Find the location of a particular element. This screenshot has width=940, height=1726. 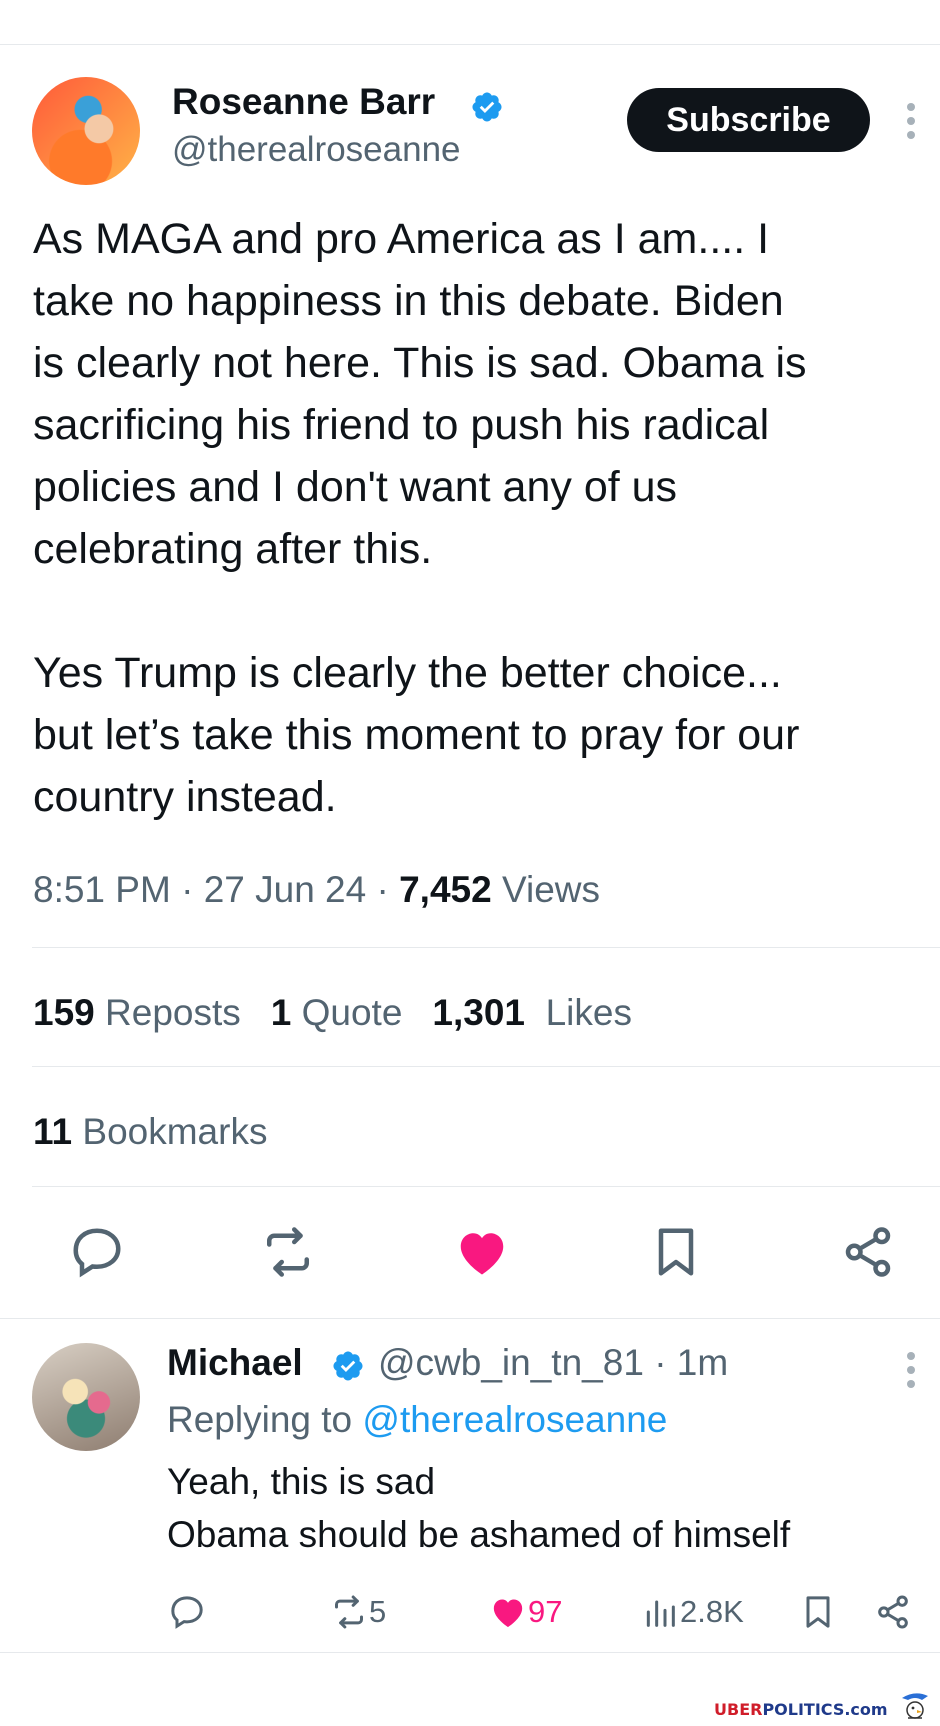

reply-repost-button: 5 is located at coordinates (357, 1612).